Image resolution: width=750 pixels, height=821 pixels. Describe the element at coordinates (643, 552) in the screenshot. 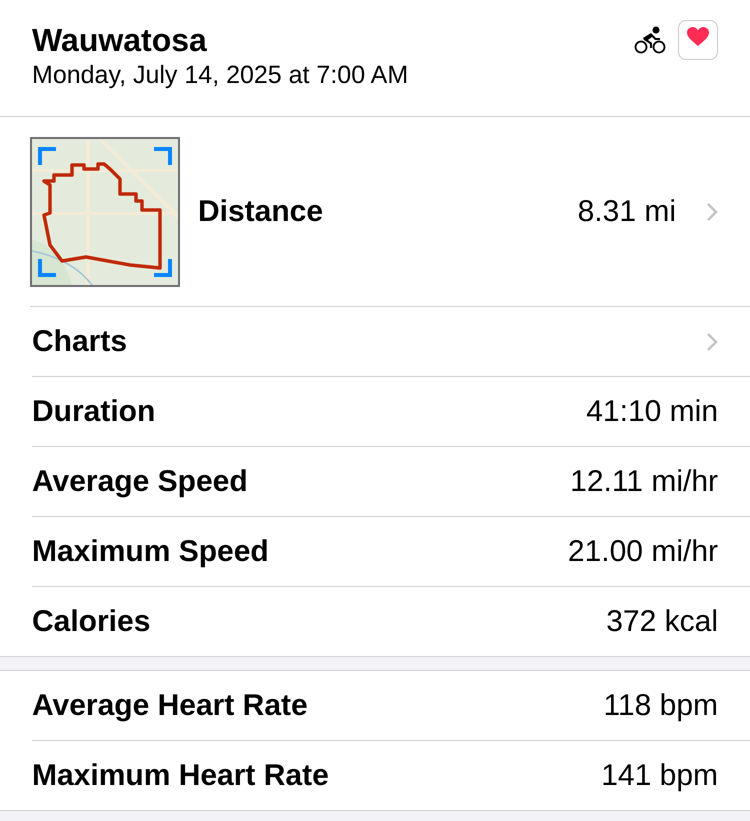

I see `row-value: 21.00 mi/hr` at that location.